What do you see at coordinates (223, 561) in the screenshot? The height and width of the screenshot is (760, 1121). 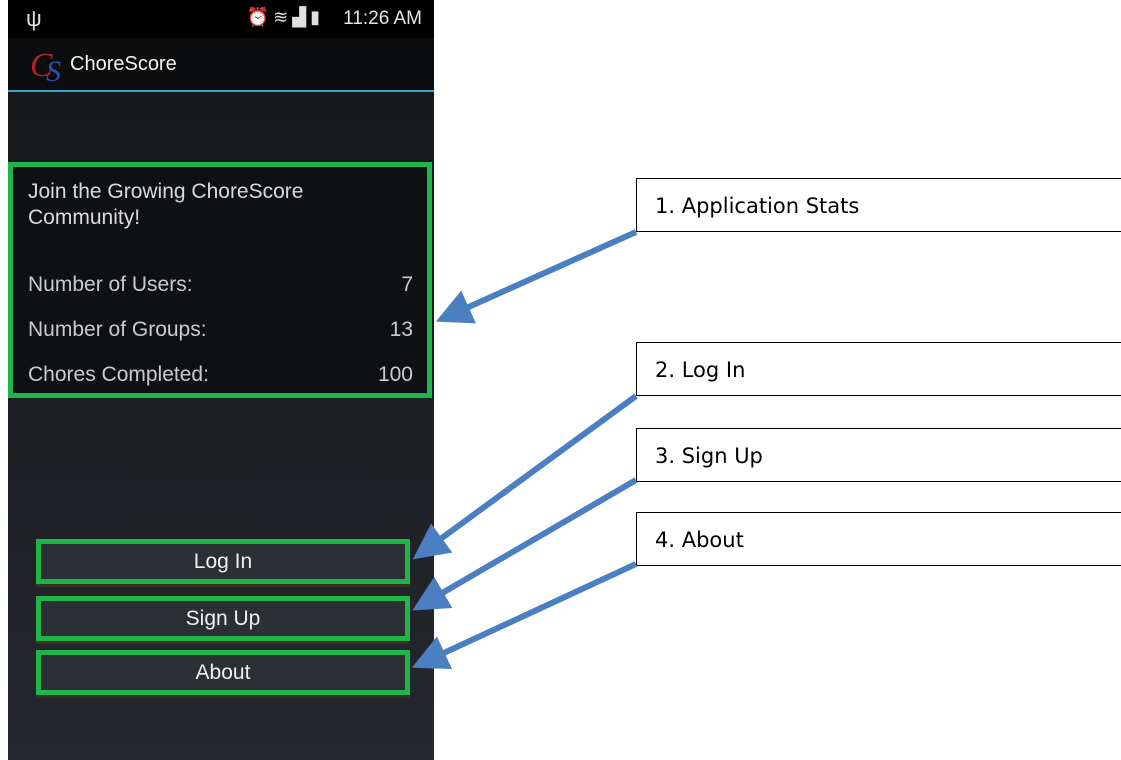 I see `login-button: Log In` at bounding box center [223, 561].